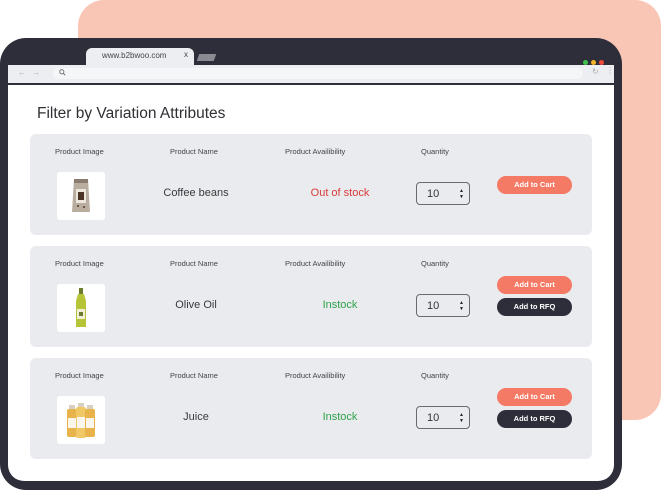 Image resolution: width=661 pixels, height=490 pixels. I want to click on olive-oil-bottle-icon, so click(81, 307).